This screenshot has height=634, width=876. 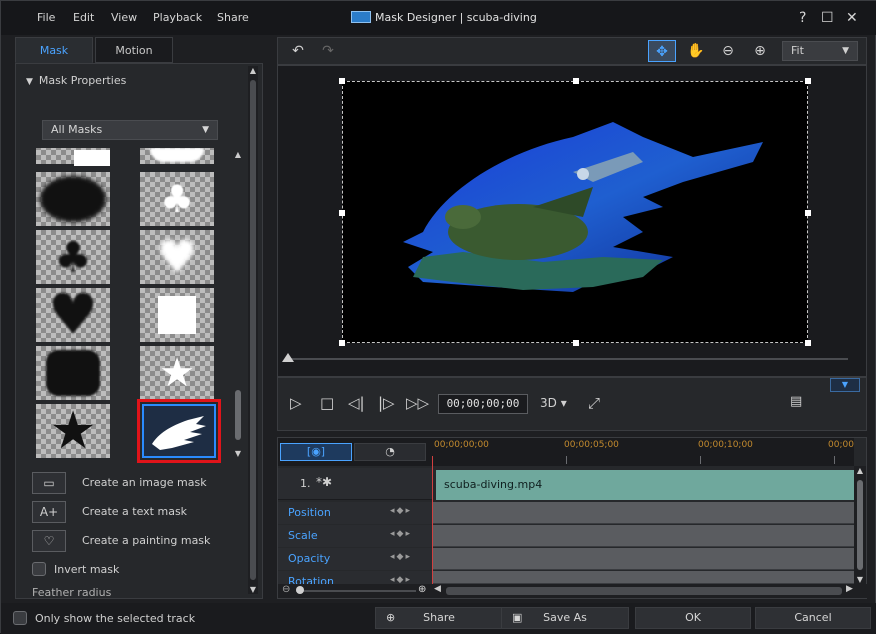 I want to click on select-move-icon: ✥, so click(x=662, y=51).